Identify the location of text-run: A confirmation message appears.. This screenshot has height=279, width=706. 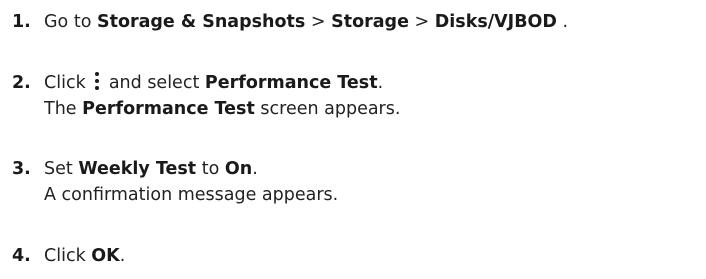
(191, 195).